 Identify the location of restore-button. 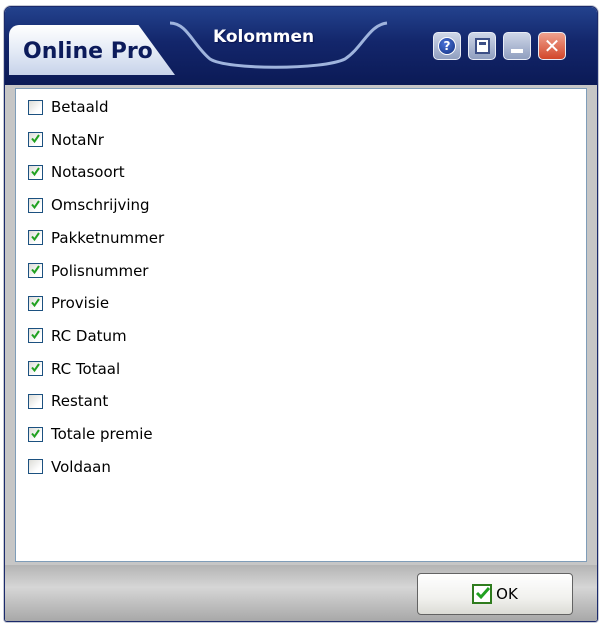
(482, 46).